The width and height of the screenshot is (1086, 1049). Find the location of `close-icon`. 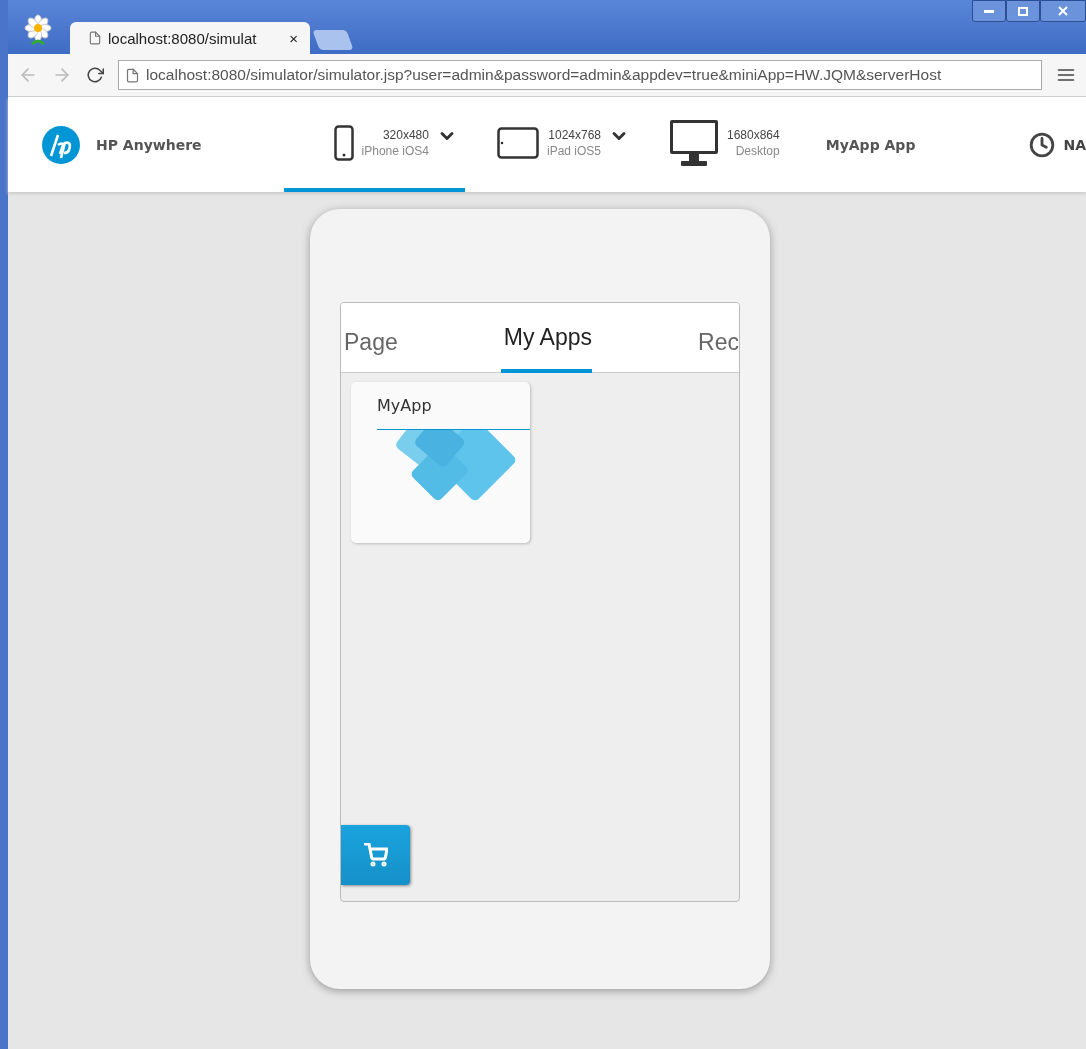

close-icon is located at coordinates (1063, 11).